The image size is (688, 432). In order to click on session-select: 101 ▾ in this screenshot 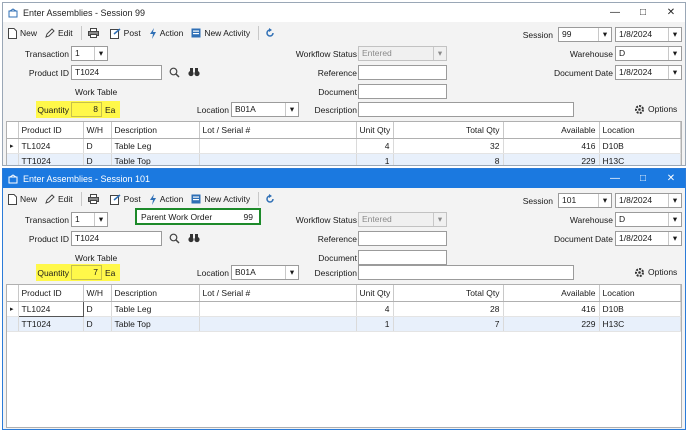, I will do `click(585, 200)`.